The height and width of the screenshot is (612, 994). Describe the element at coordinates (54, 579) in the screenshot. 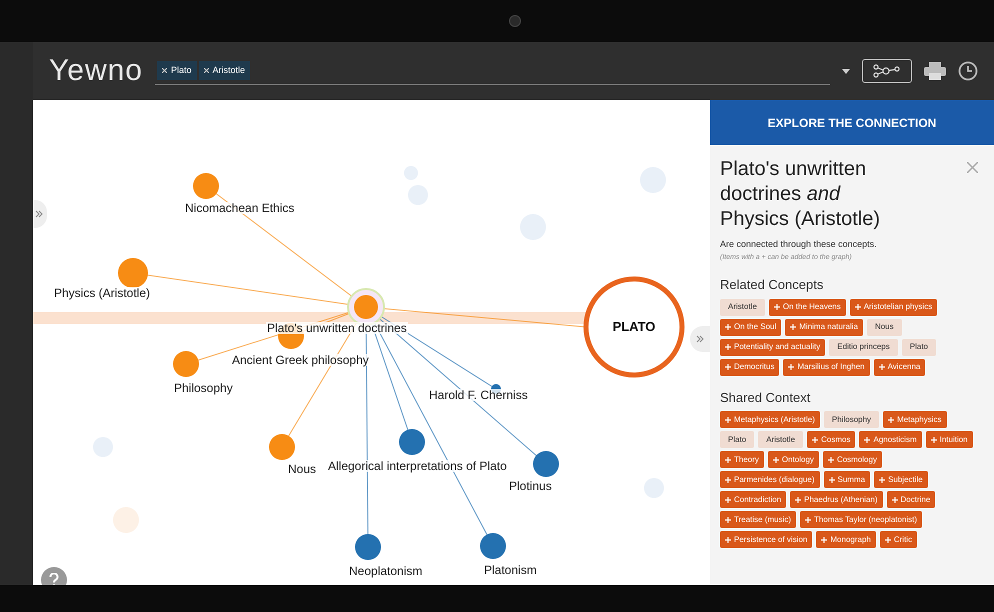

I see `help-icon` at that location.